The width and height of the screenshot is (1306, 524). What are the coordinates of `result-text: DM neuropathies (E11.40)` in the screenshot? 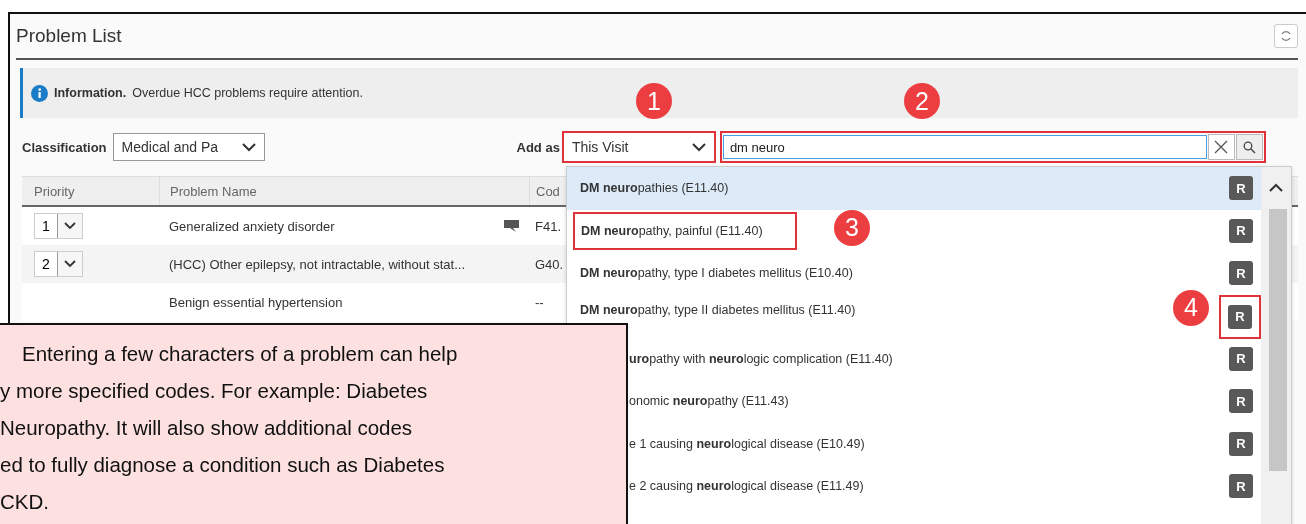 It's located at (654, 188).